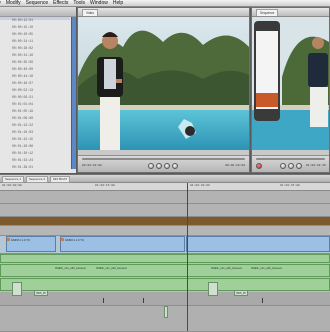  I want to click on canvas-forward-button, so click(299, 166).